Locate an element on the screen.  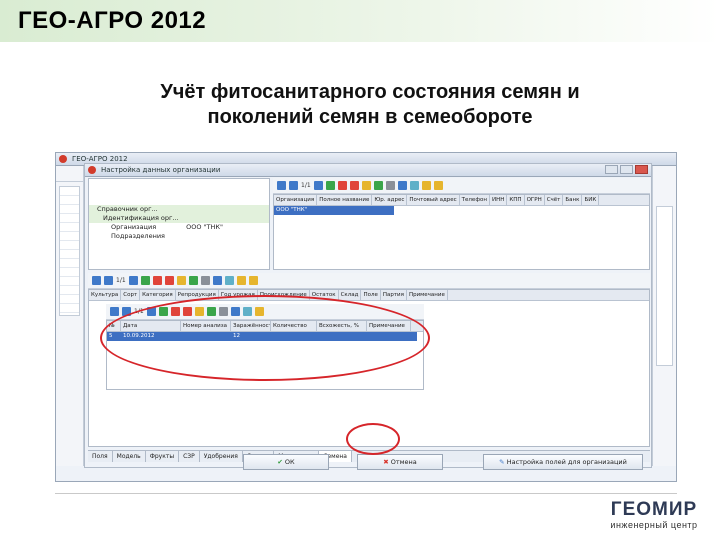
main-window-left-strip is located at coordinates (70, 316).